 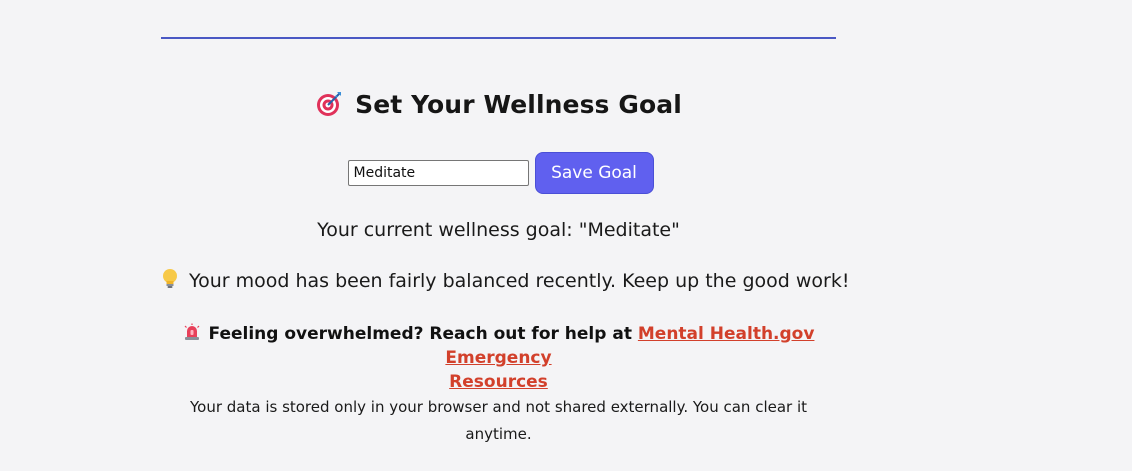 I want to click on goal-input-row: Save Goal, so click(x=498, y=173).